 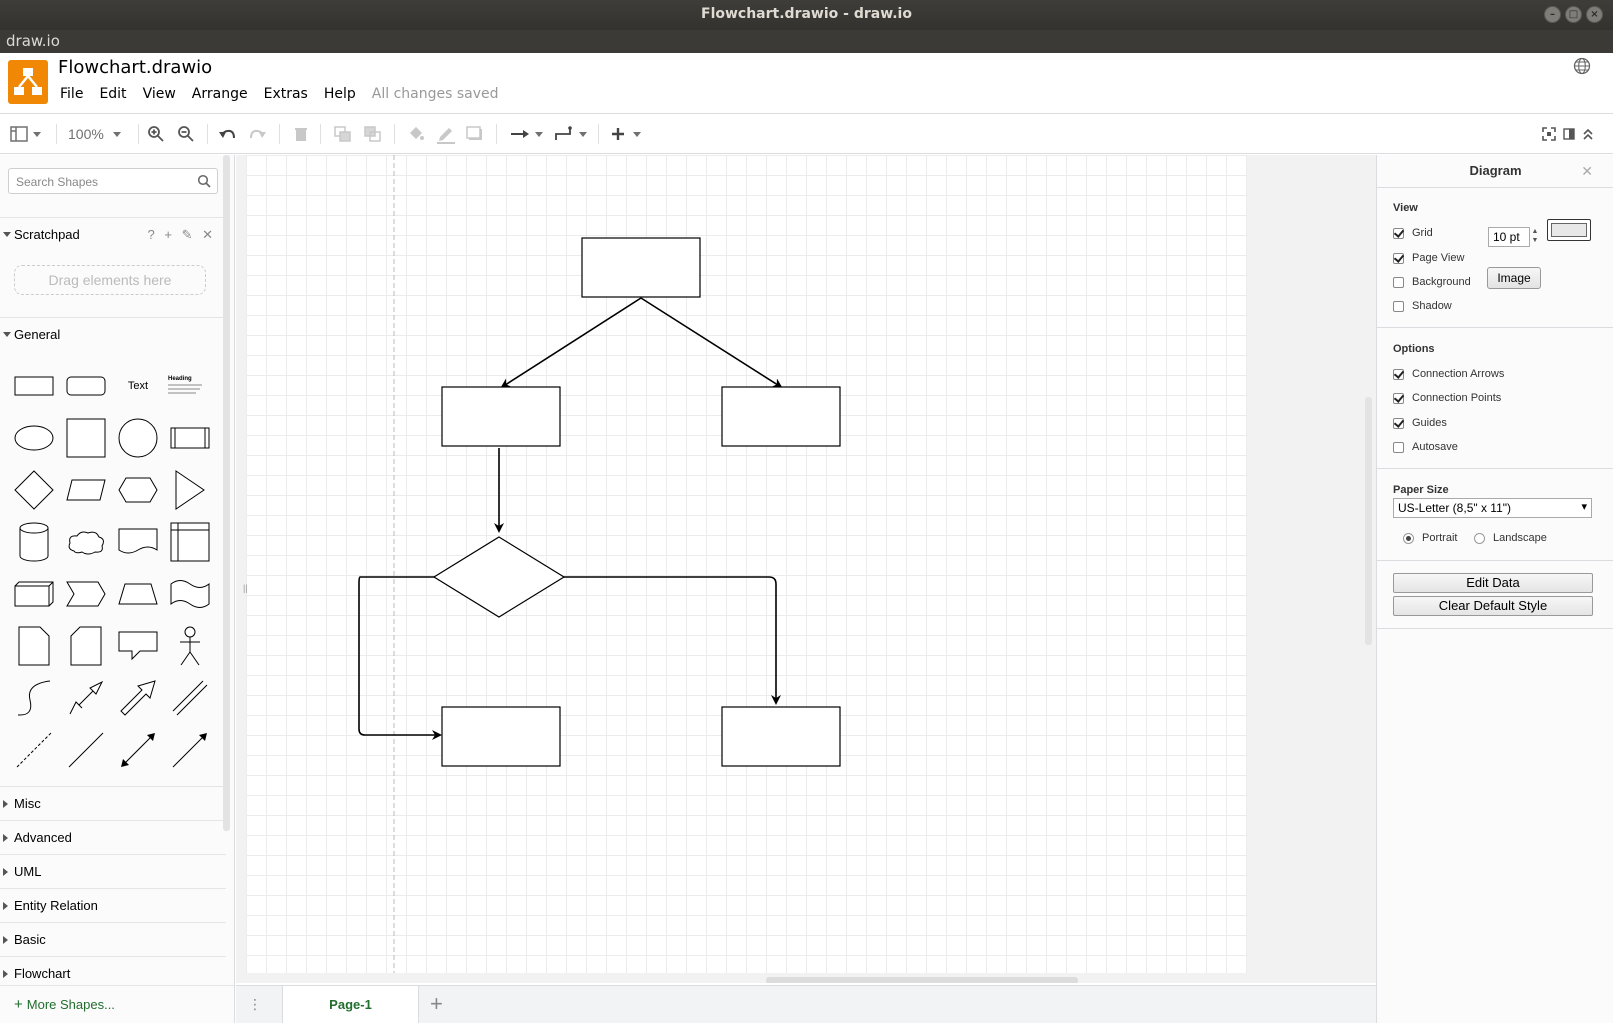 What do you see at coordinates (1493, 606) in the screenshot?
I see `clear-default-style-button: Clear Default Style` at bounding box center [1493, 606].